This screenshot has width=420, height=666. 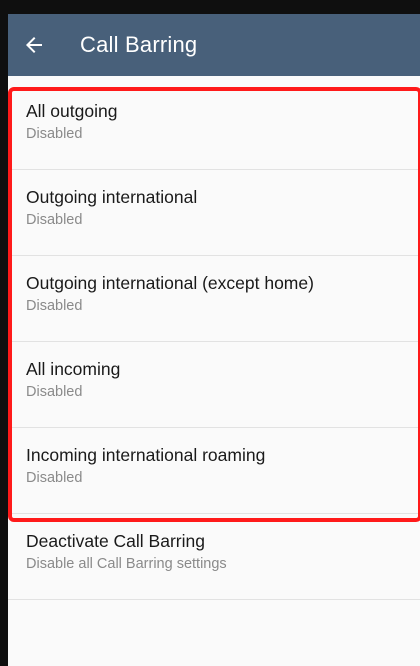 I want to click on list-item-all-outgoing: All outgoing Disabled, so click(x=214, y=127).